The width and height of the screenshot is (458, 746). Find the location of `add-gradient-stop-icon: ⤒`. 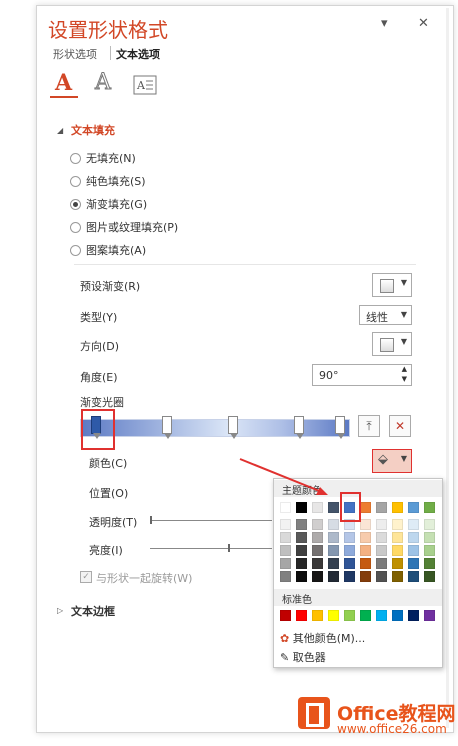

add-gradient-stop-icon: ⤒ is located at coordinates (369, 426).